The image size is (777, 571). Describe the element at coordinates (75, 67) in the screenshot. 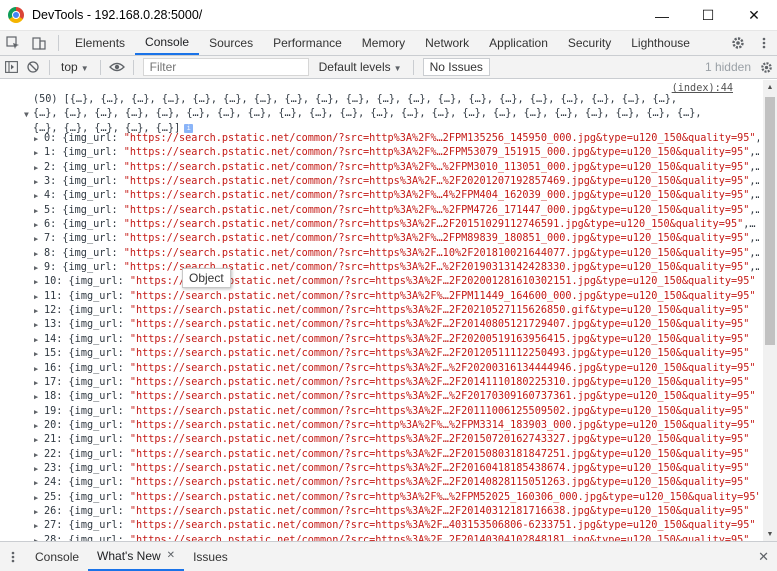

I see `context-selector: top ▼` at that location.